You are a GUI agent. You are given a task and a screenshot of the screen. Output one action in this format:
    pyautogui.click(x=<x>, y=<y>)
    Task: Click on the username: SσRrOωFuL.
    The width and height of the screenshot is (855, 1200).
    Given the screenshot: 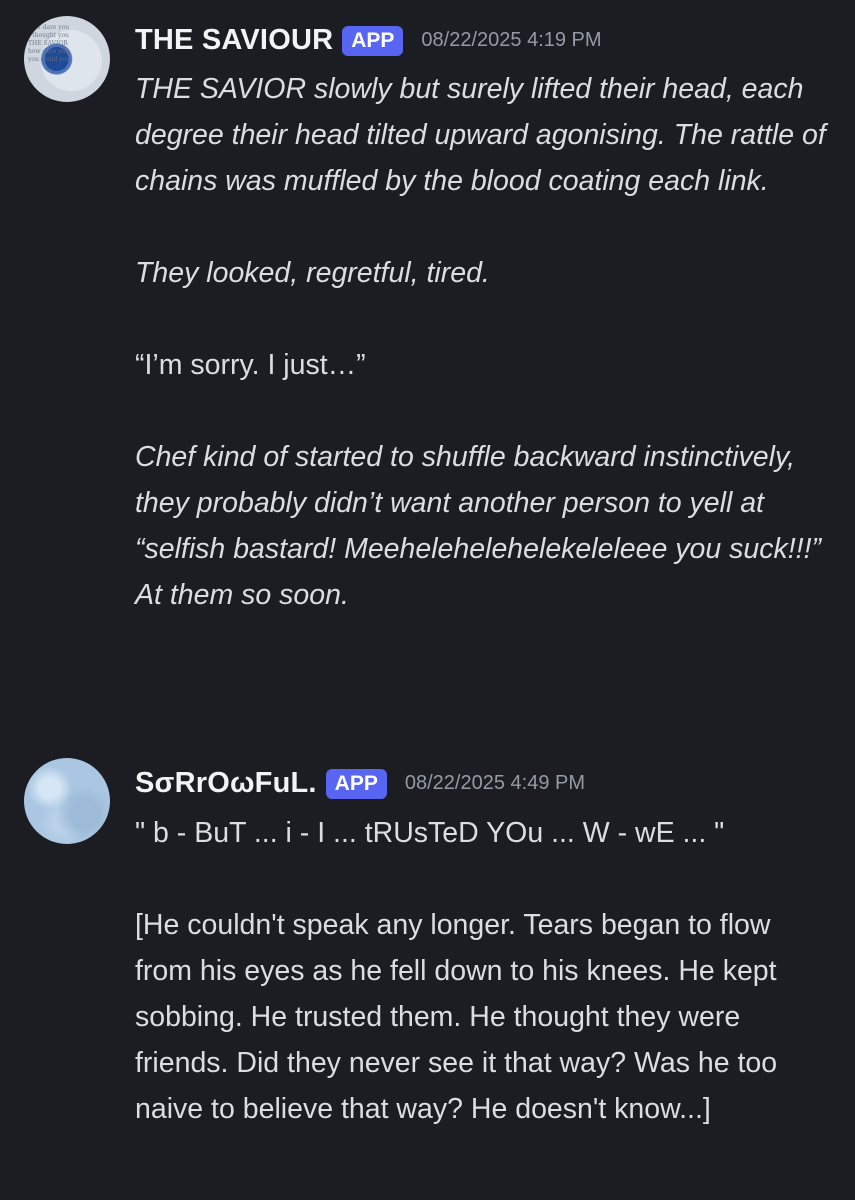 What is the action you would take?
    pyautogui.click(x=226, y=783)
    